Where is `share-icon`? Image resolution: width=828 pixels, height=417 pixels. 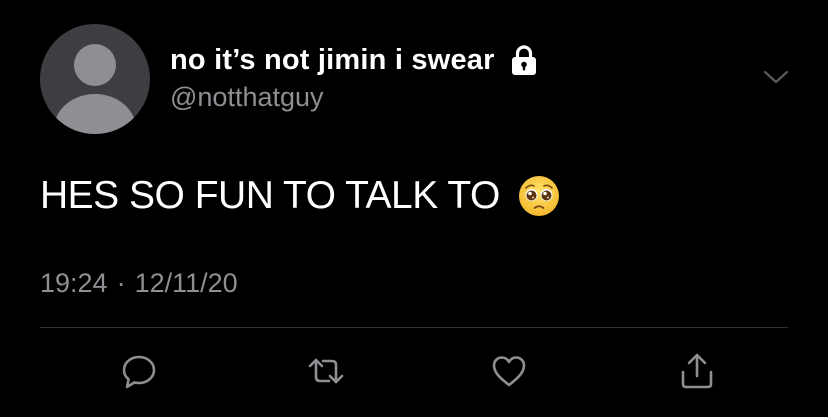
share-icon is located at coordinates (697, 371).